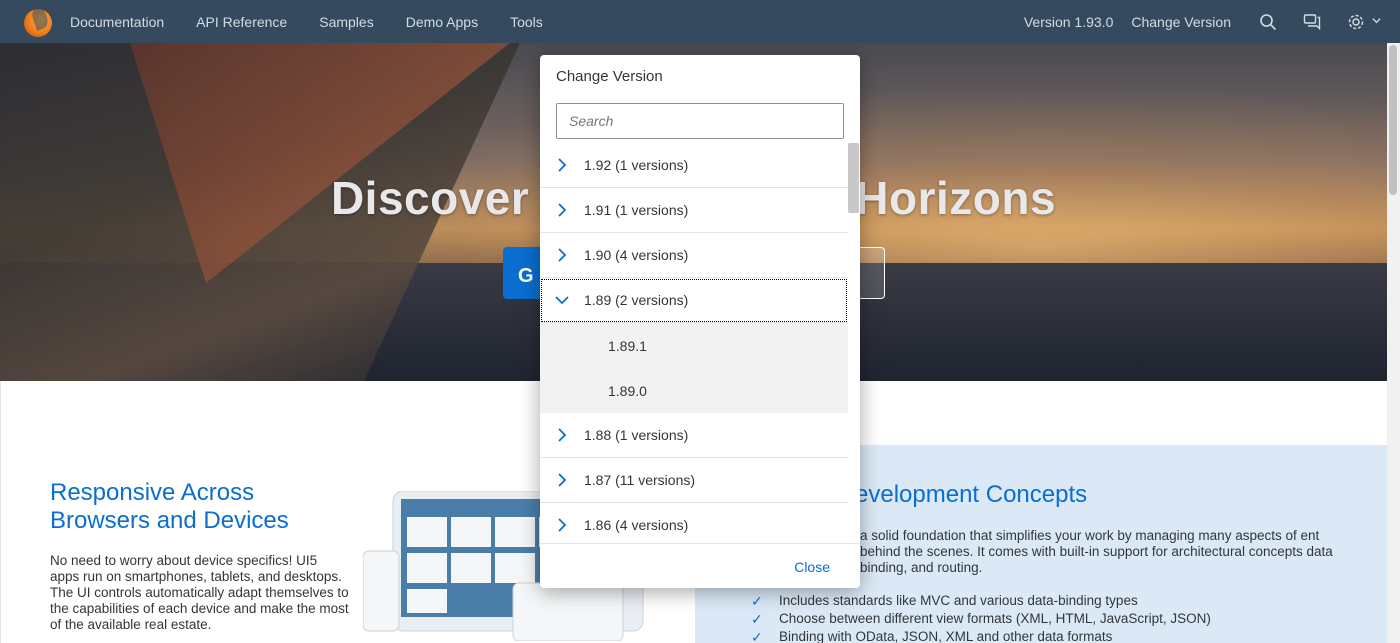  Describe the element at coordinates (442, 22) in the screenshot. I see `nav-demo-apps: Demo Apps` at that location.